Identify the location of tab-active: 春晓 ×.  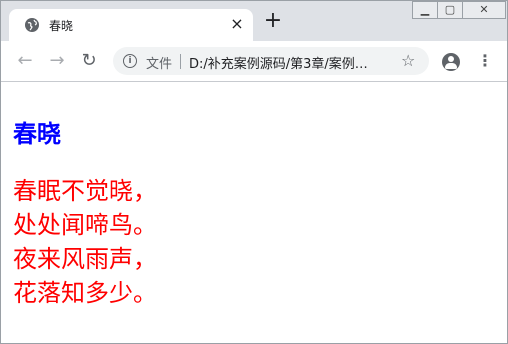
(131, 25).